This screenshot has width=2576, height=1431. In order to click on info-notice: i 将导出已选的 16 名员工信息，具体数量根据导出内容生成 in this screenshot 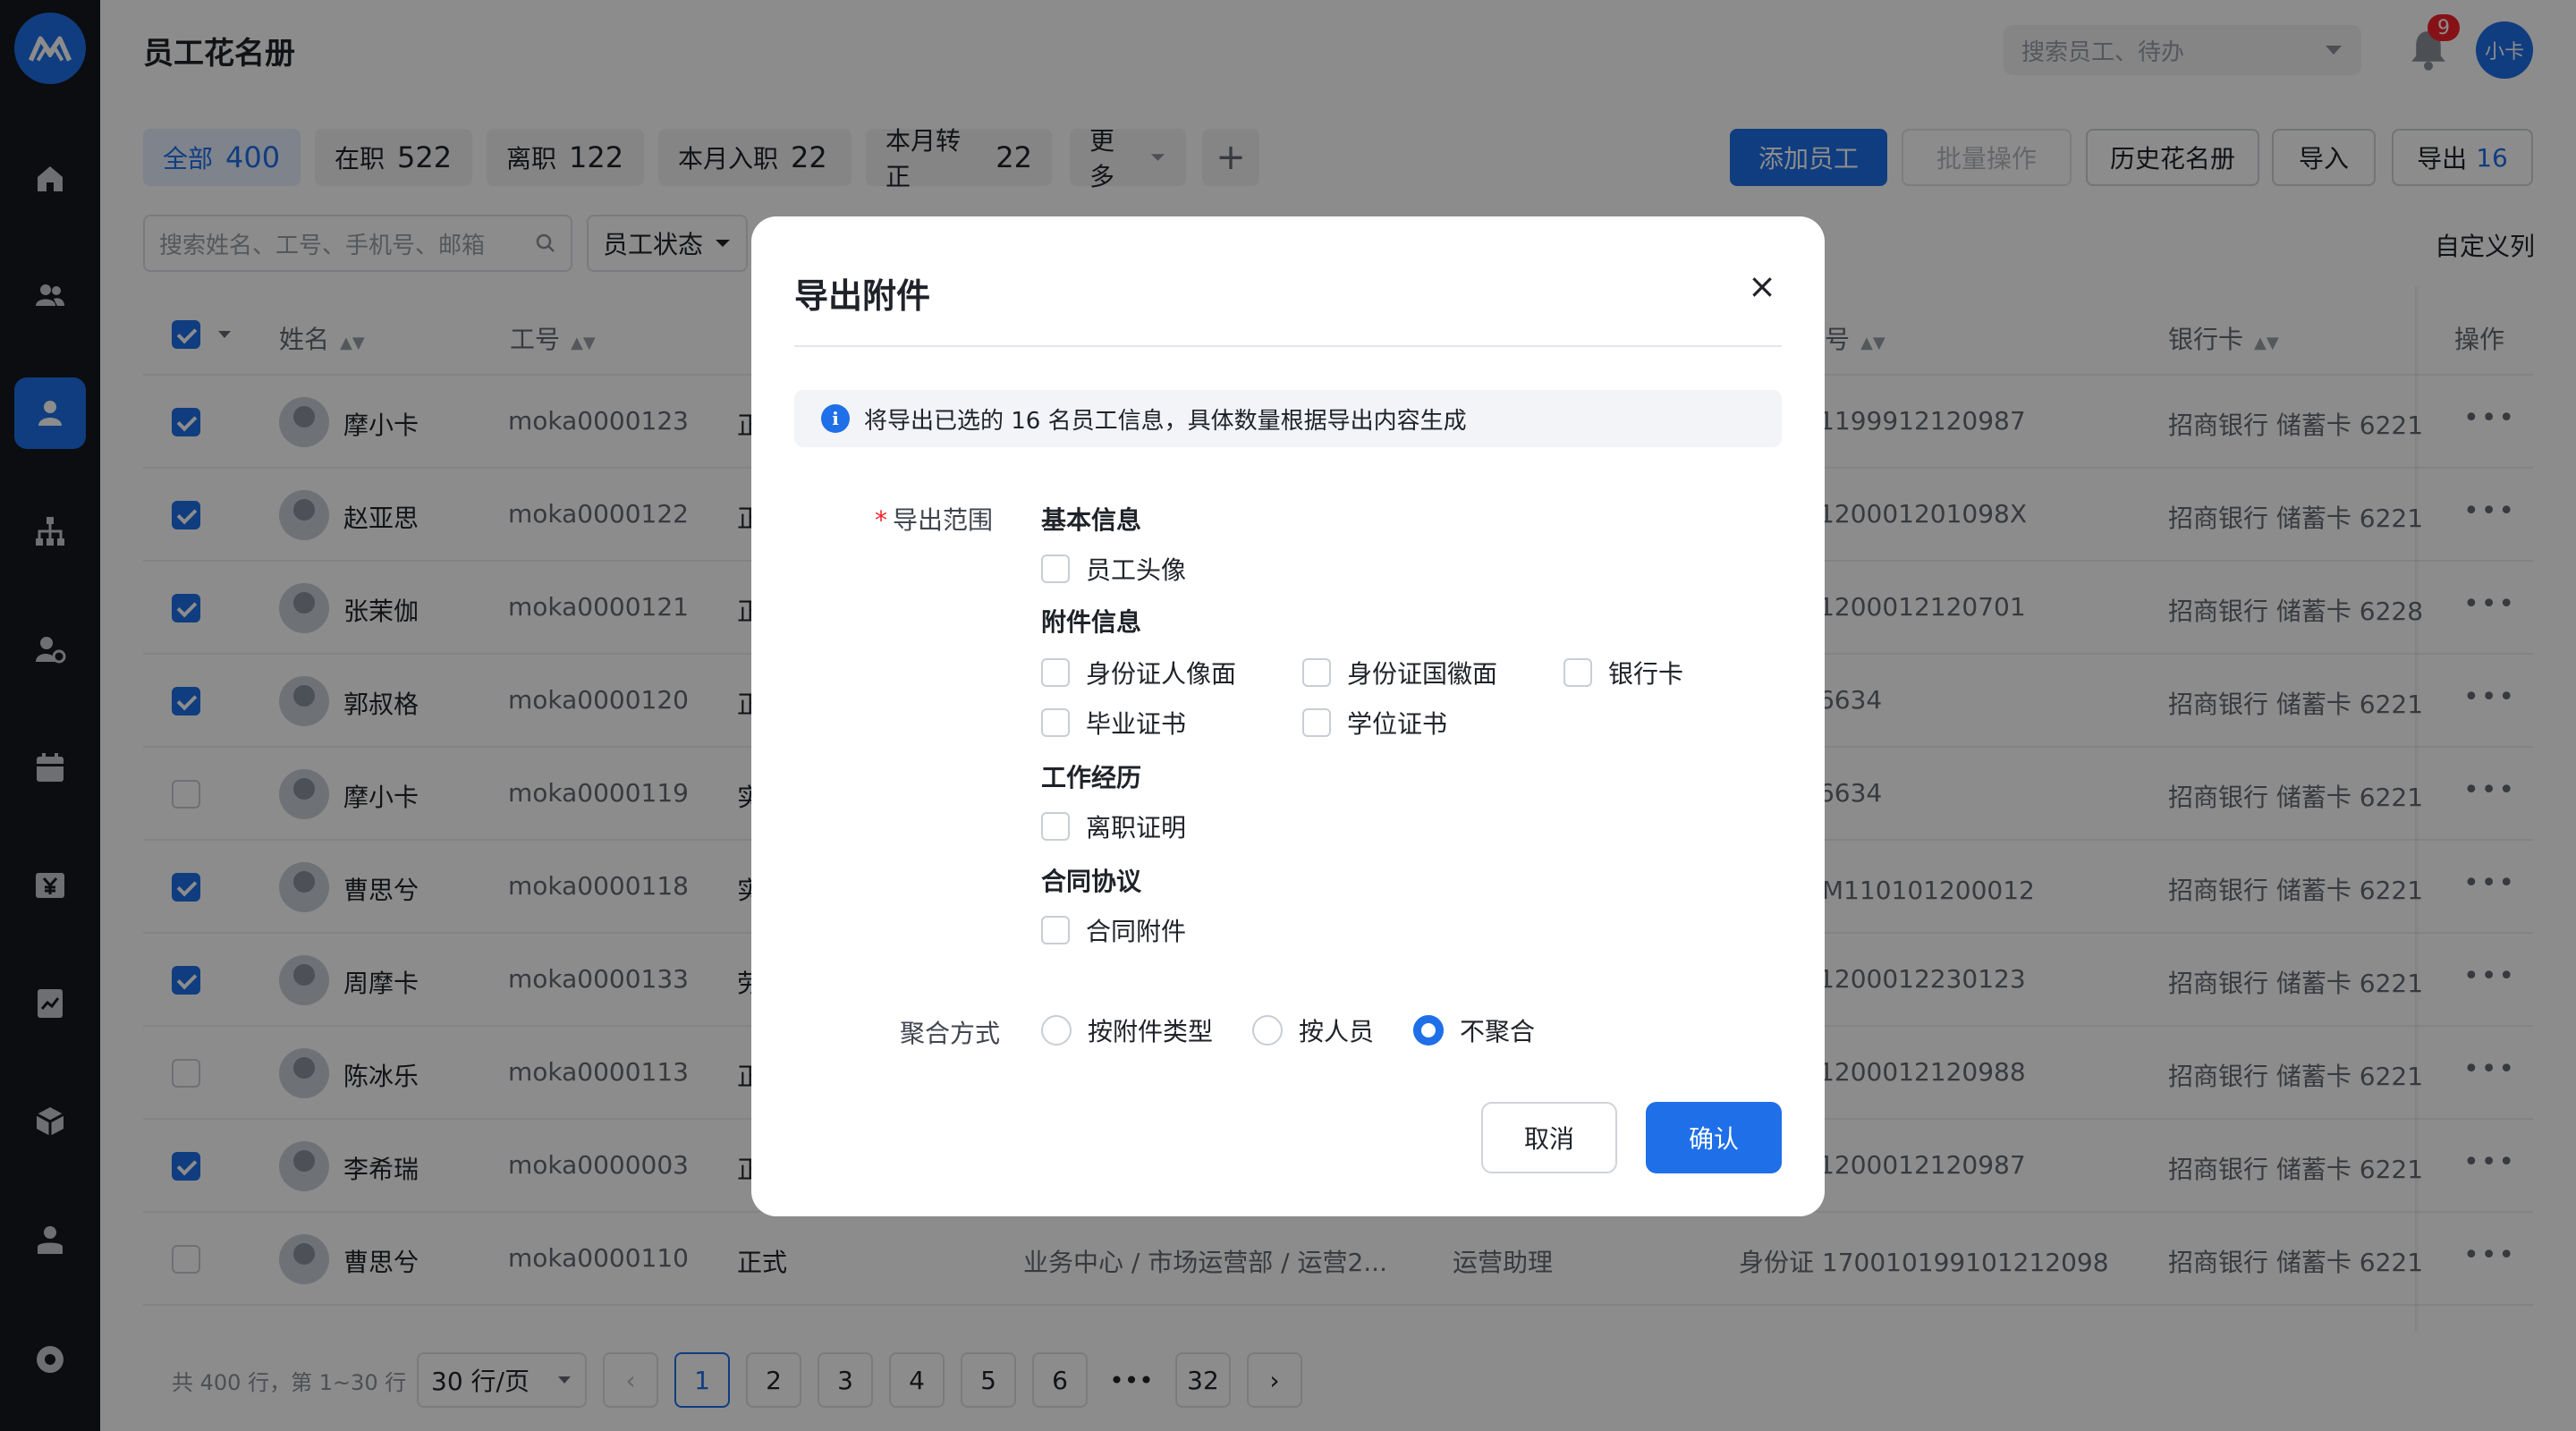, I will do `click(1288, 419)`.